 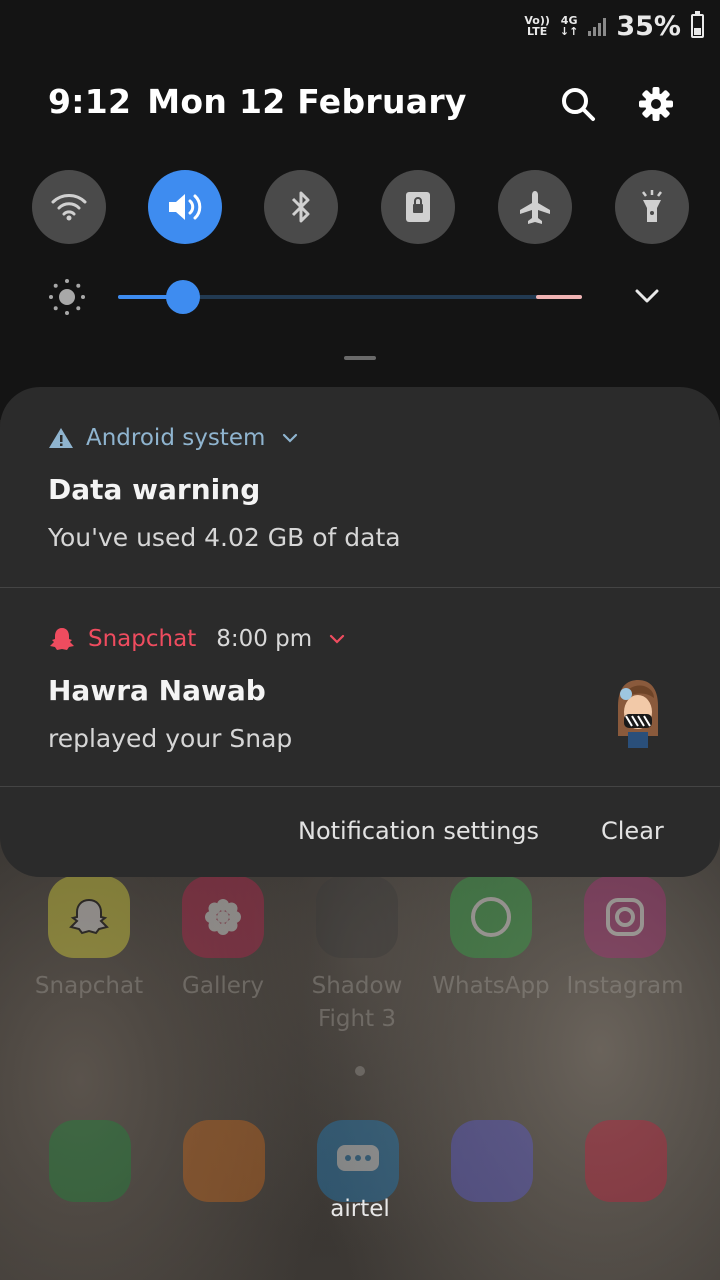 I want to click on signal-strength-icon, so click(x=597, y=26).